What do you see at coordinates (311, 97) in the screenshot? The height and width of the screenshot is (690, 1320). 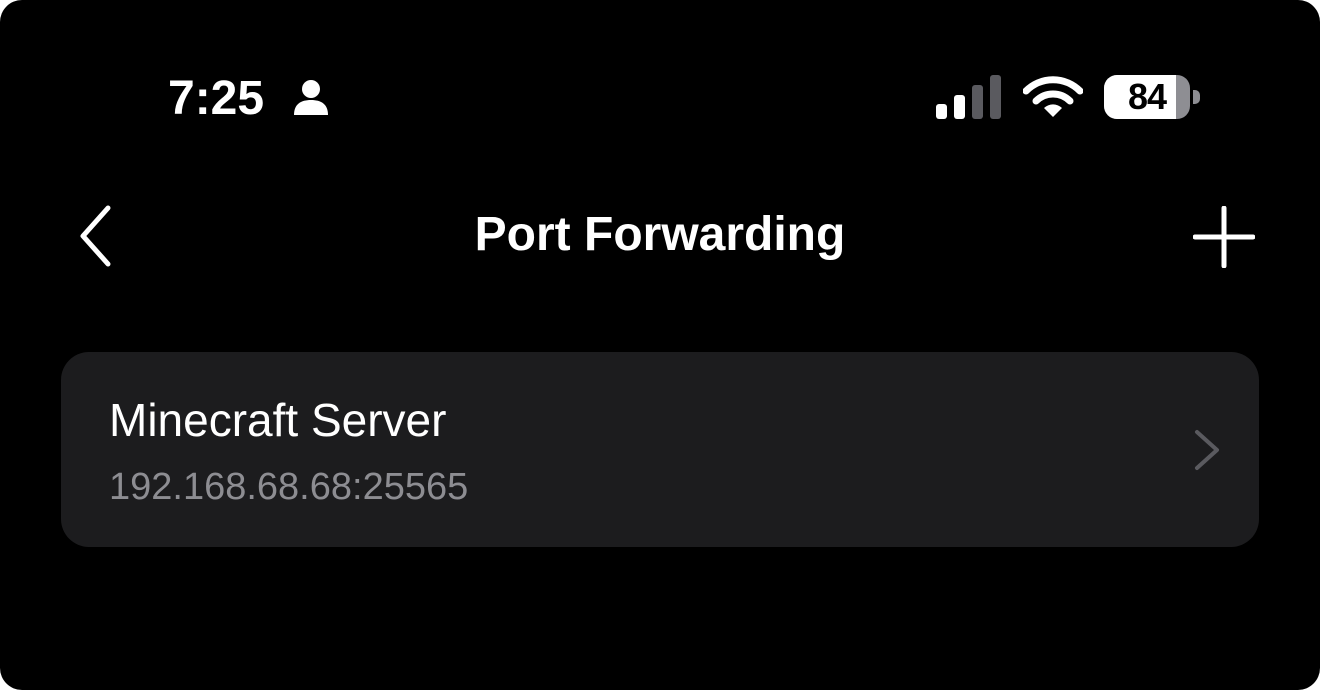 I see `person-icon` at bounding box center [311, 97].